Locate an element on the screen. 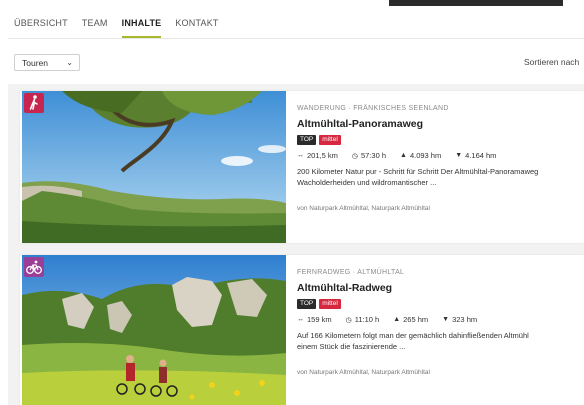 The height and width of the screenshot is (405, 584). tour-stats: ↔ 201,5 km ◷ 57:30 h ▲ 4.093 hm ▼ 4.164 hm is located at coordinates (440, 155).